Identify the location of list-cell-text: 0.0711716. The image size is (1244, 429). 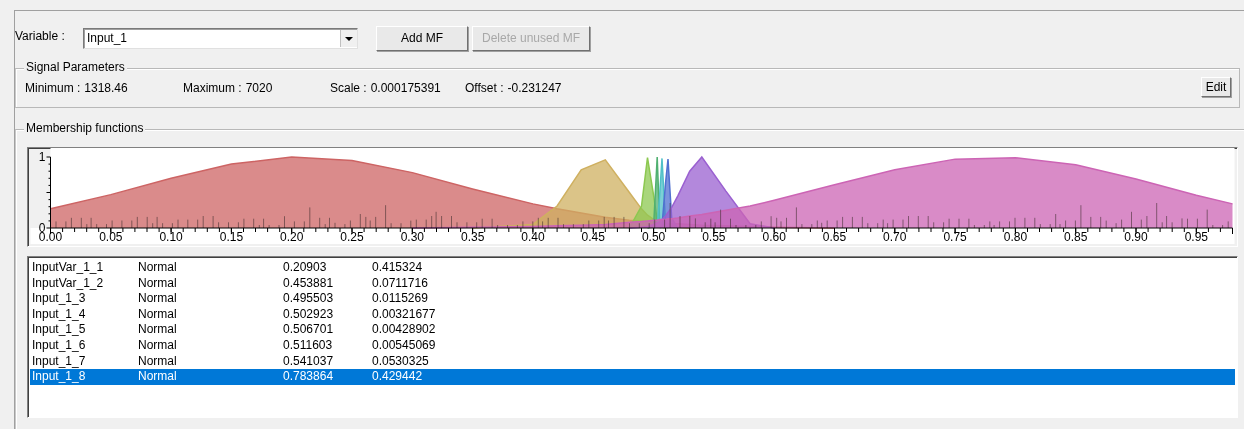
(400, 283).